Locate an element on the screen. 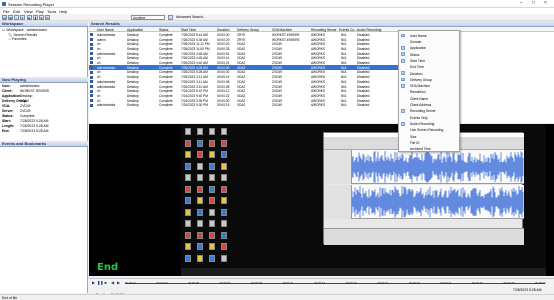  column-vda-machine: VDA Machine is located at coordinates (282, 30).